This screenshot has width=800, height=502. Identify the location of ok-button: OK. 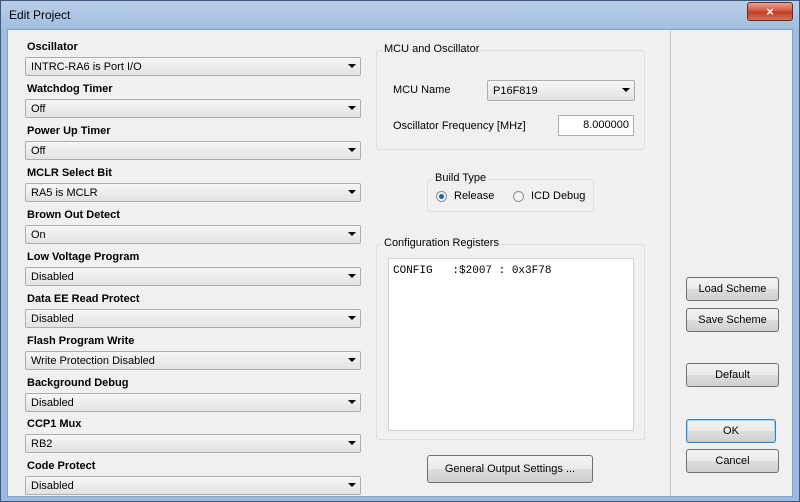
(731, 431).